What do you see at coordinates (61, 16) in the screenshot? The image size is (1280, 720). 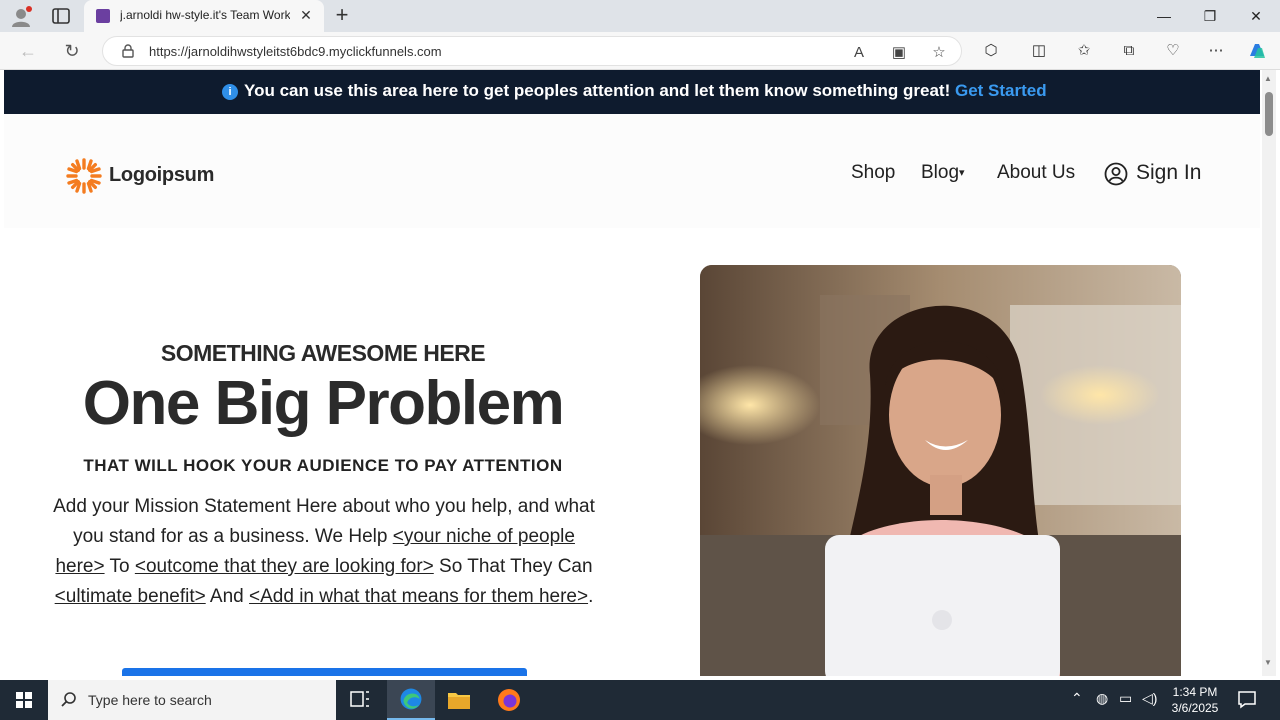 I see `tab-actions-icon` at bounding box center [61, 16].